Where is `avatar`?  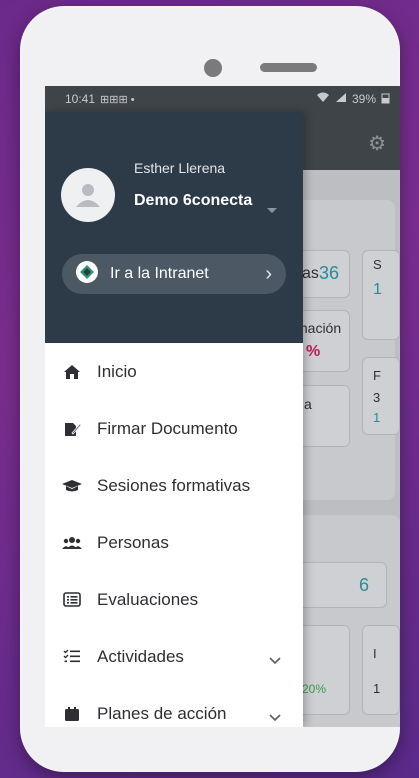
avatar is located at coordinates (88, 195).